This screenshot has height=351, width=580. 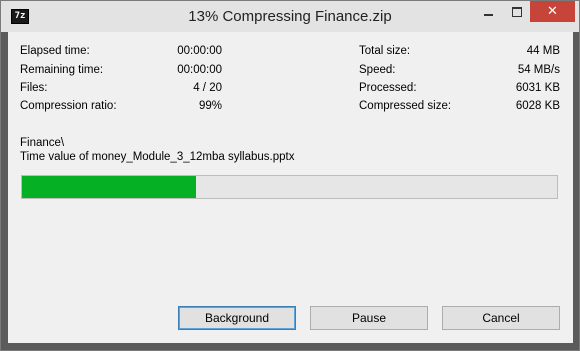 I want to click on processed-value: 6031 KB, so click(x=537, y=88).